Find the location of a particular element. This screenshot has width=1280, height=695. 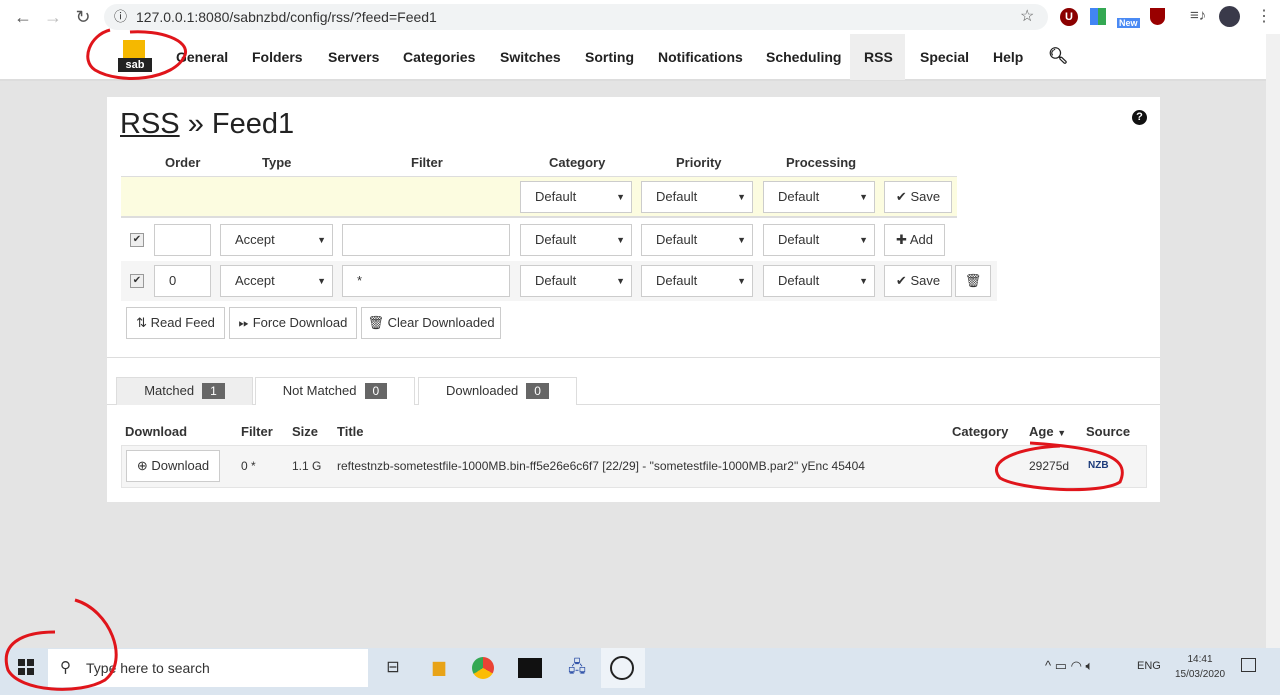

avatar is located at coordinates (1229, 16).